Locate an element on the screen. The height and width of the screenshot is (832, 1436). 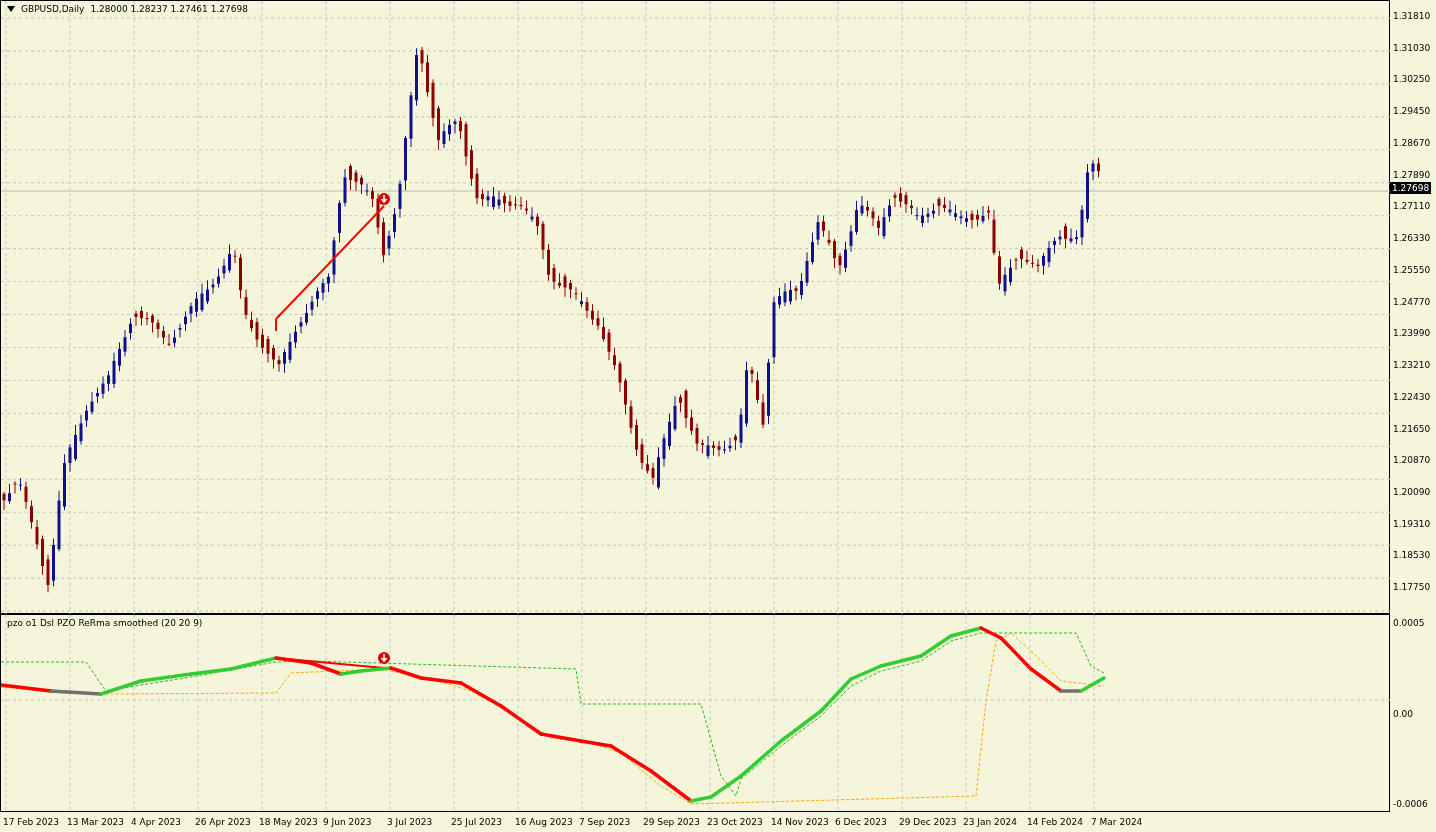
indicator-value-label: 0.0005 is located at coordinates (1409, 623).